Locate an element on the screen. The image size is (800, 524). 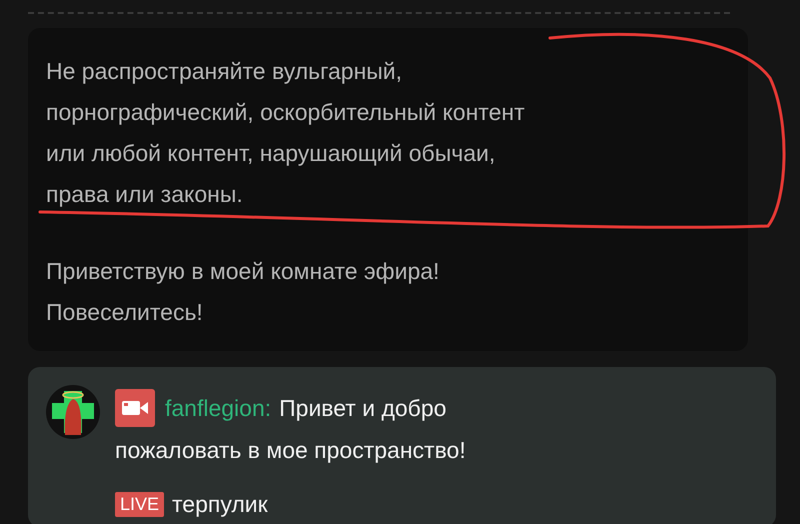
message-text: Привет и добро is located at coordinates (362, 408).